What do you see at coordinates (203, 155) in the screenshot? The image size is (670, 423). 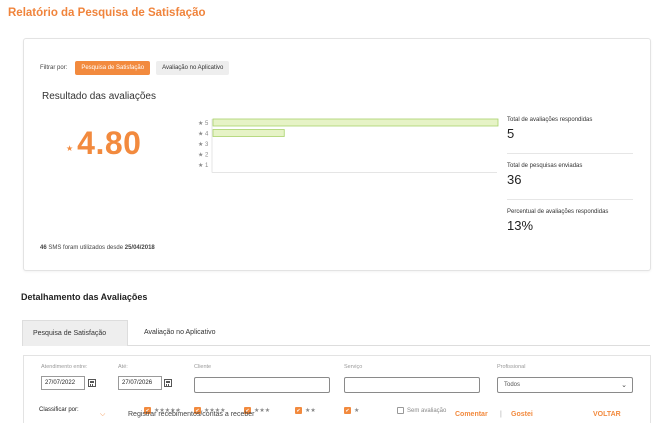 I see `chart-category-label: ★ 2` at bounding box center [203, 155].